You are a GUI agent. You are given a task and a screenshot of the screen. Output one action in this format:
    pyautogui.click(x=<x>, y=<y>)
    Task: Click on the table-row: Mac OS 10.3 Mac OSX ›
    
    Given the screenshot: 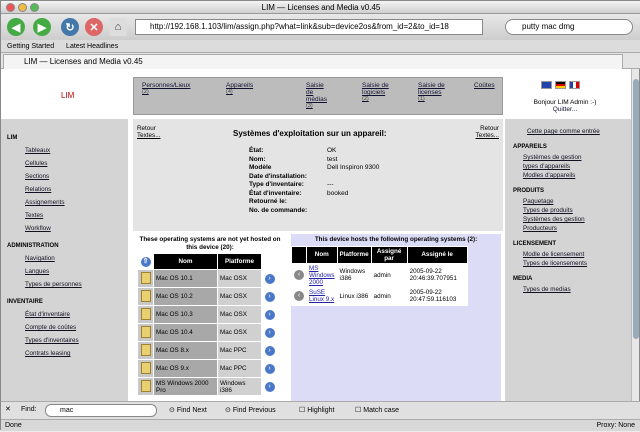 What is the action you would take?
    pyautogui.click(x=207, y=314)
    